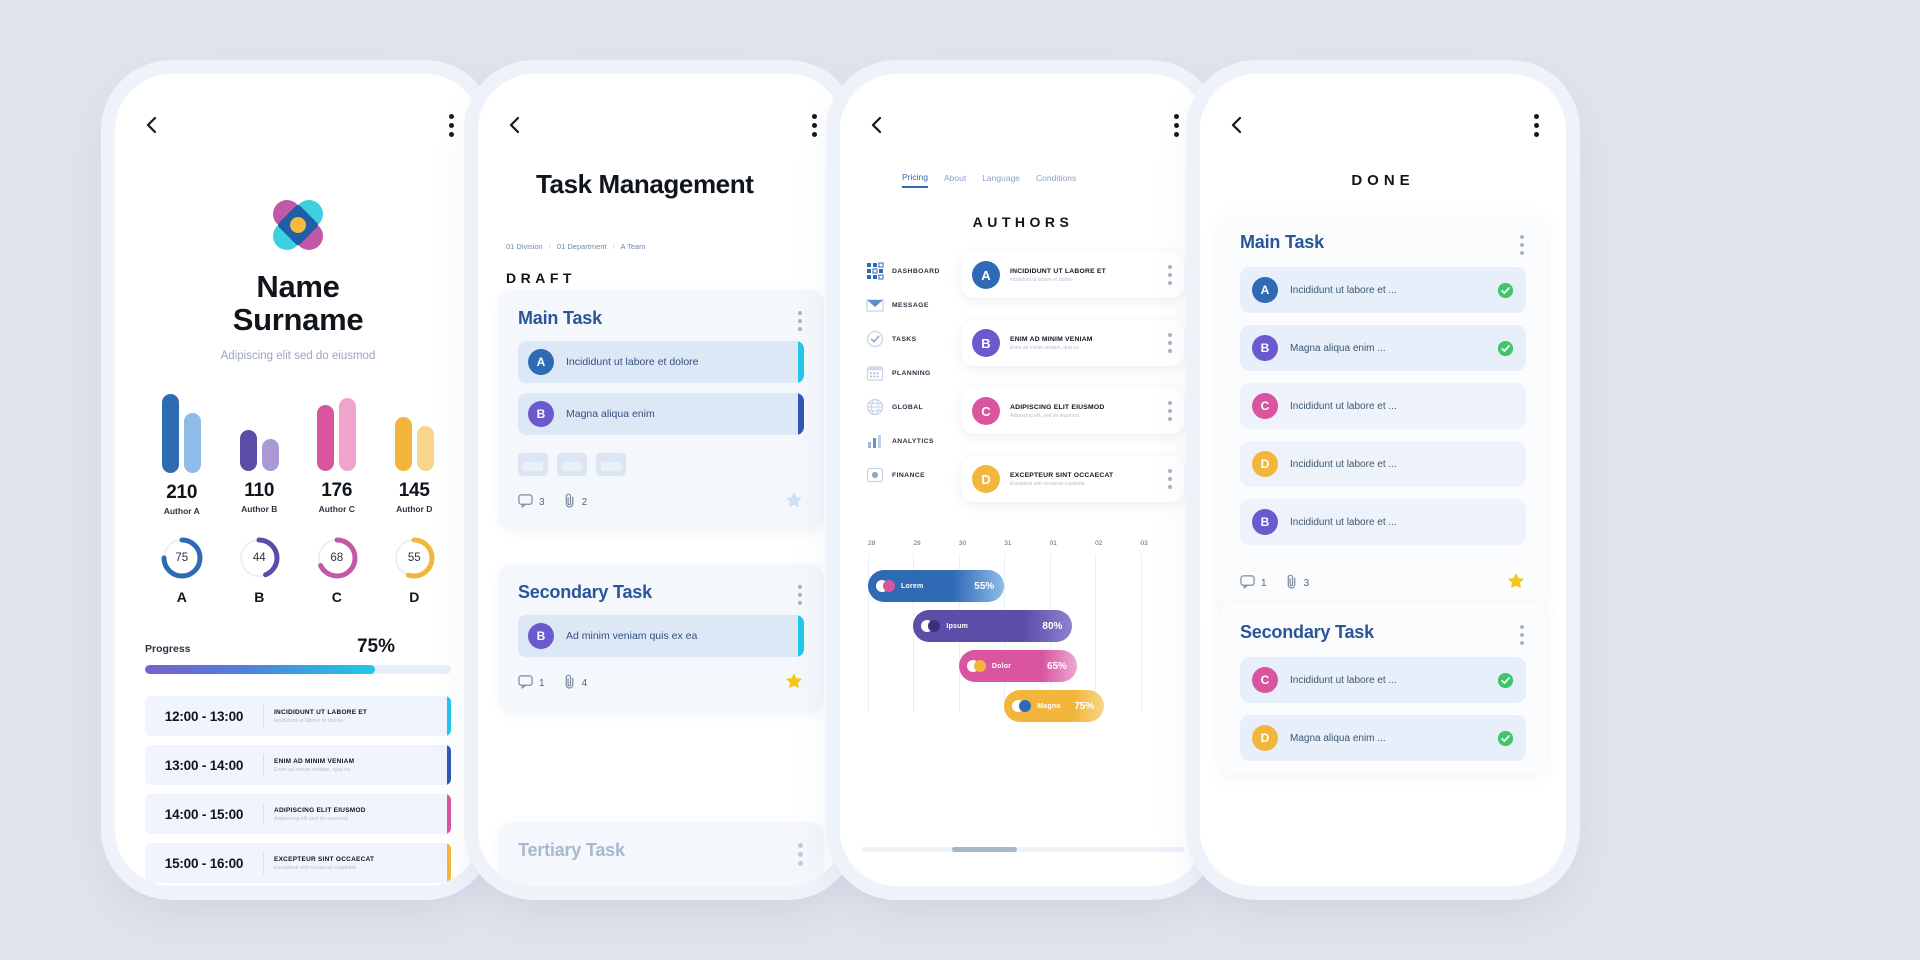  What do you see at coordinates (1023, 125) in the screenshot?
I see `phone3-topbar` at bounding box center [1023, 125].